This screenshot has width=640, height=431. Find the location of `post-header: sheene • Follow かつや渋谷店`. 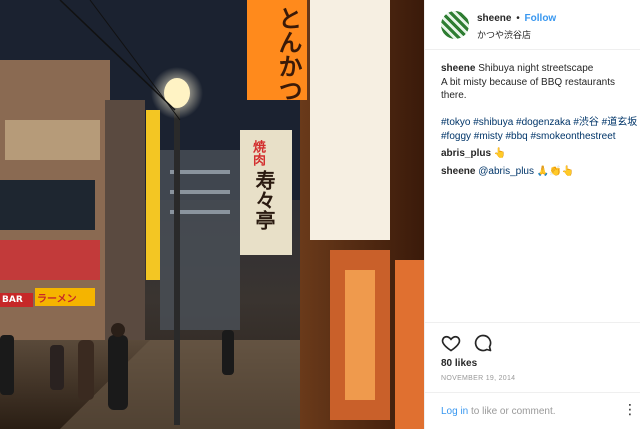

post-header: sheene • Follow かつや渋谷店 is located at coordinates (532, 25).